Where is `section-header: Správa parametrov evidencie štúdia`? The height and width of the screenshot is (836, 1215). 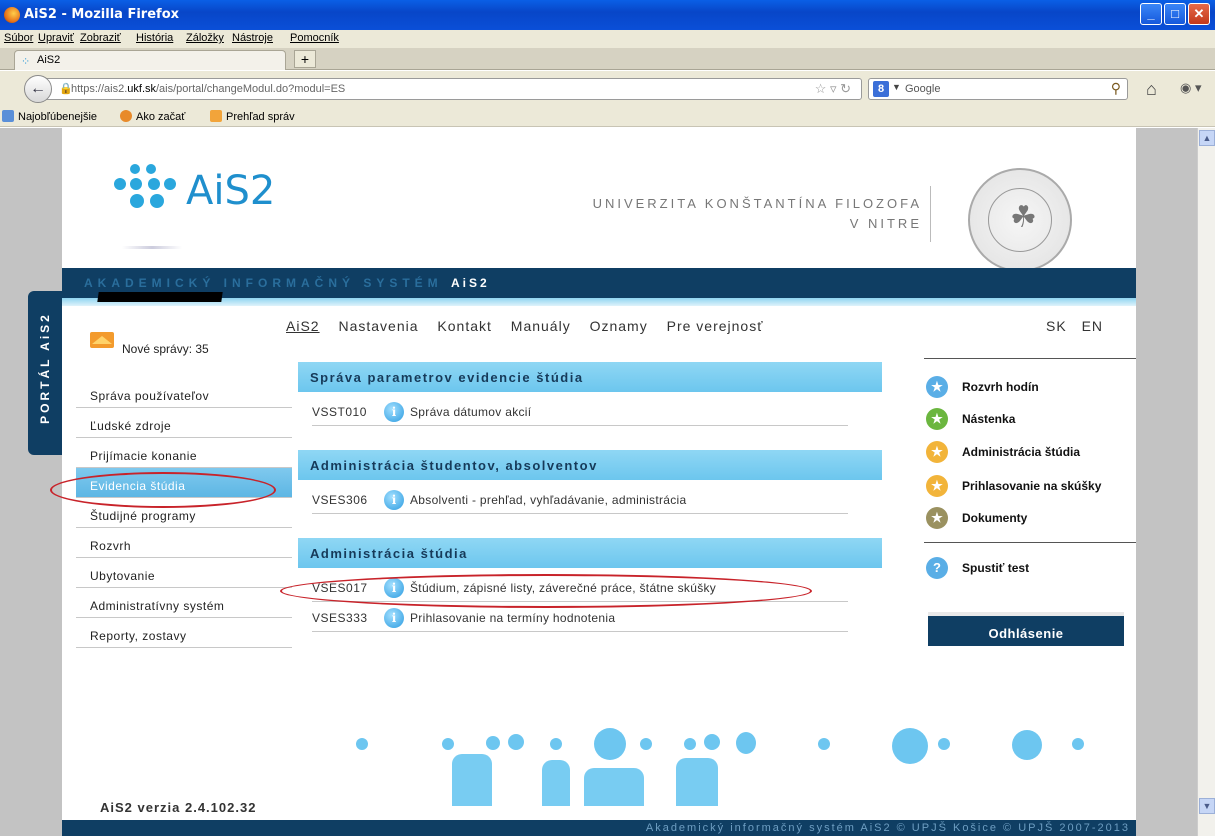
section-header: Správa parametrov evidencie štúdia is located at coordinates (590, 377).